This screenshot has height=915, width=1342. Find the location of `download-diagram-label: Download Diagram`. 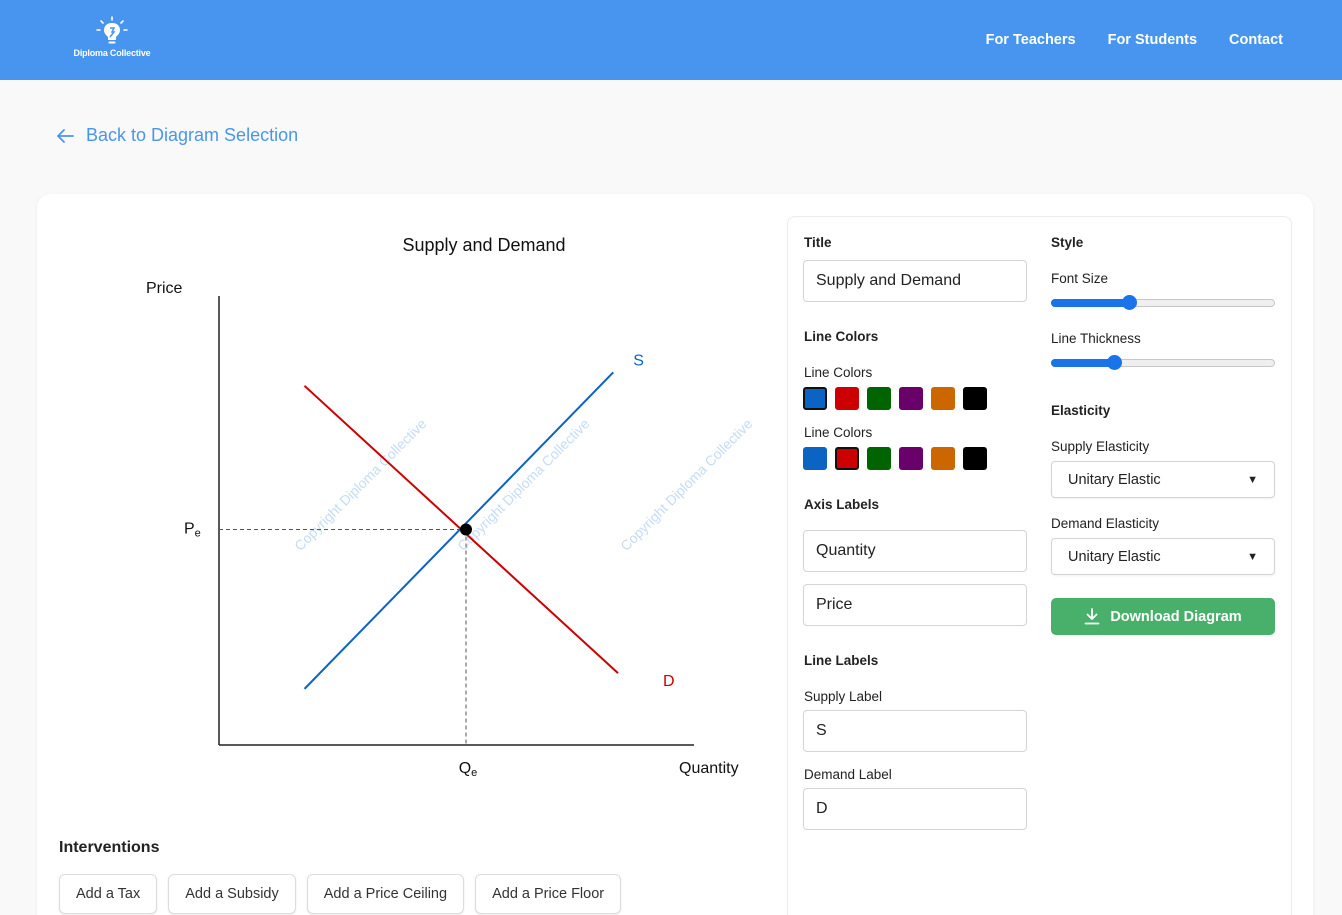

download-diagram-label: Download Diagram is located at coordinates (1176, 616).